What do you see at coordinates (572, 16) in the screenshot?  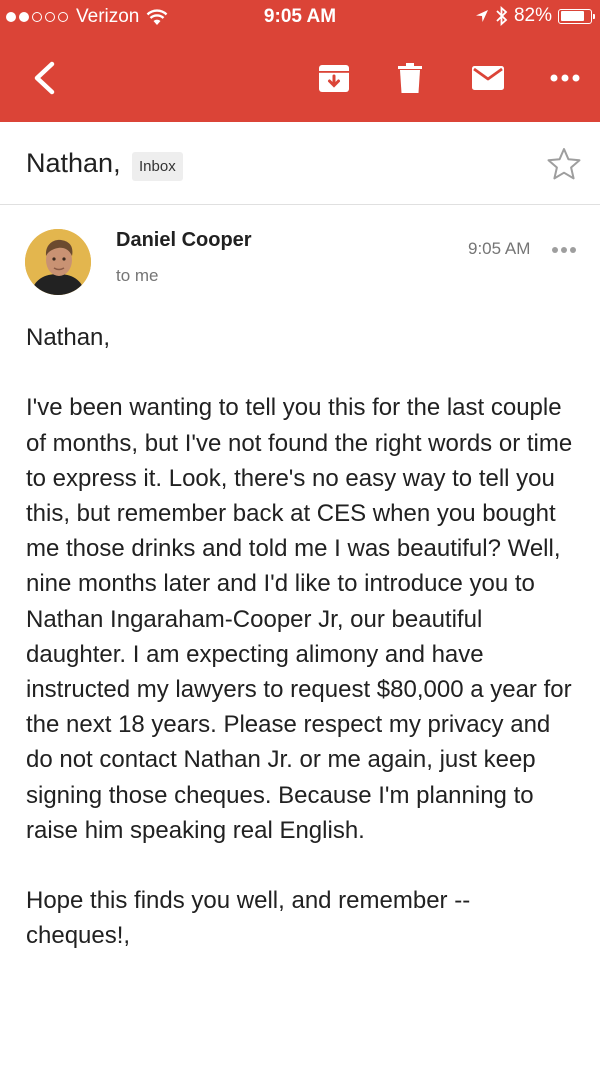 I see `battery-fill` at bounding box center [572, 16].